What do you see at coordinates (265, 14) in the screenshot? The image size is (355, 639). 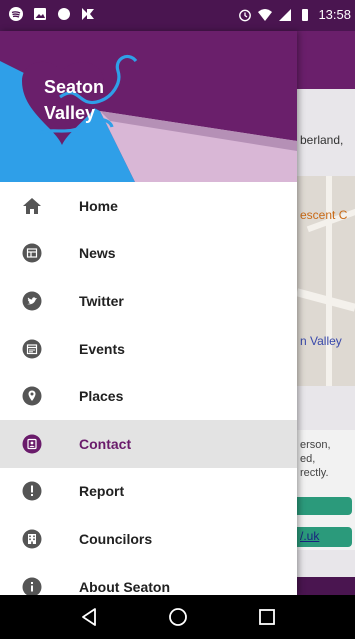 I see `wifi-icon` at bounding box center [265, 14].